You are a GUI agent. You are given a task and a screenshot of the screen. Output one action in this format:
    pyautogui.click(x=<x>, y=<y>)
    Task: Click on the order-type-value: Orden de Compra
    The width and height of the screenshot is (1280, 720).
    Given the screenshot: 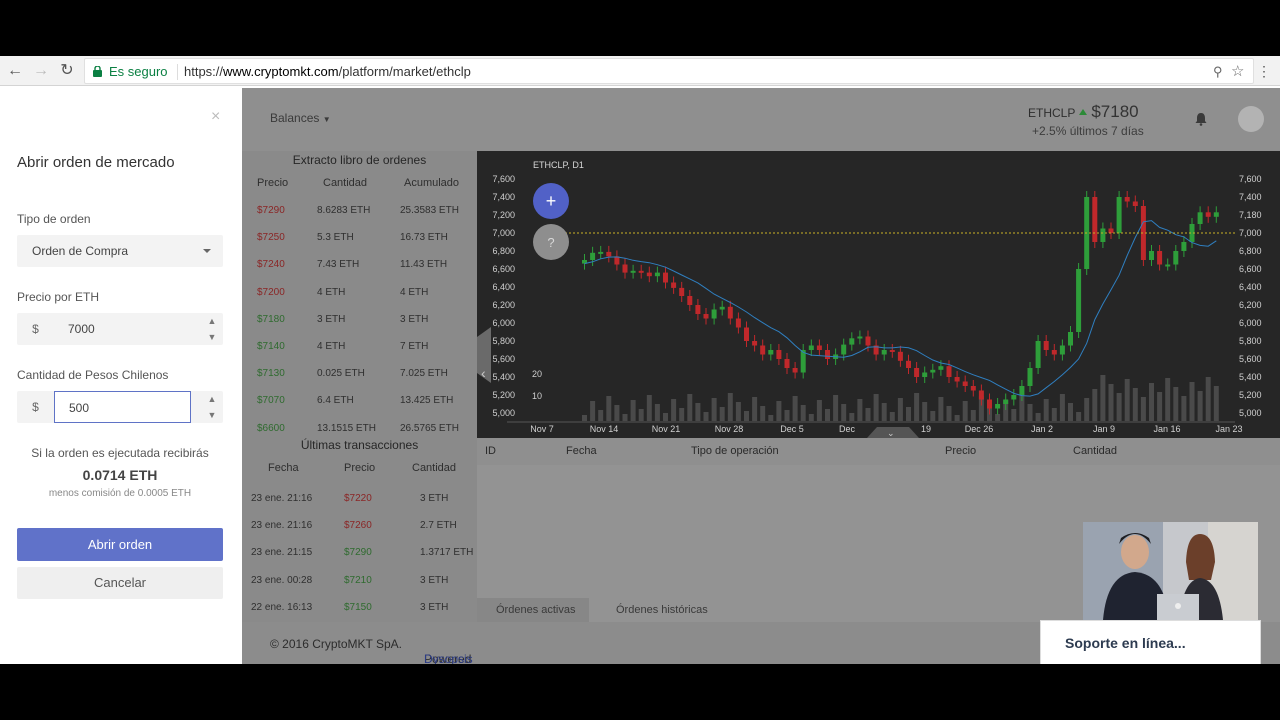 What is the action you would take?
    pyautogui.click(x=80, y=251)
    